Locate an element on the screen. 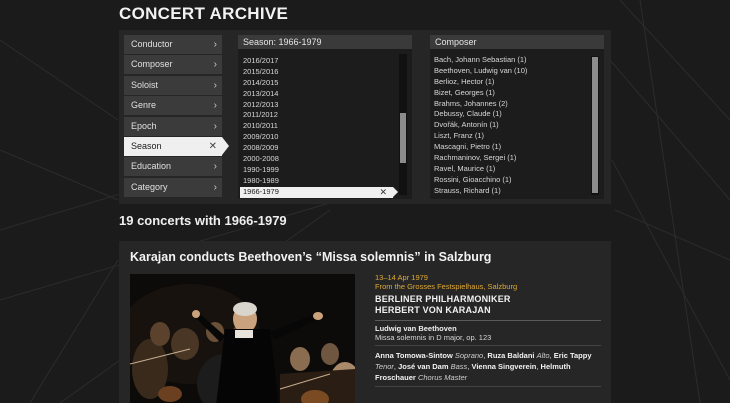 The width and height of the screenshot is (730, 403). composer-option: Liszt, Franz (1) is located at coordinates (511, 136).